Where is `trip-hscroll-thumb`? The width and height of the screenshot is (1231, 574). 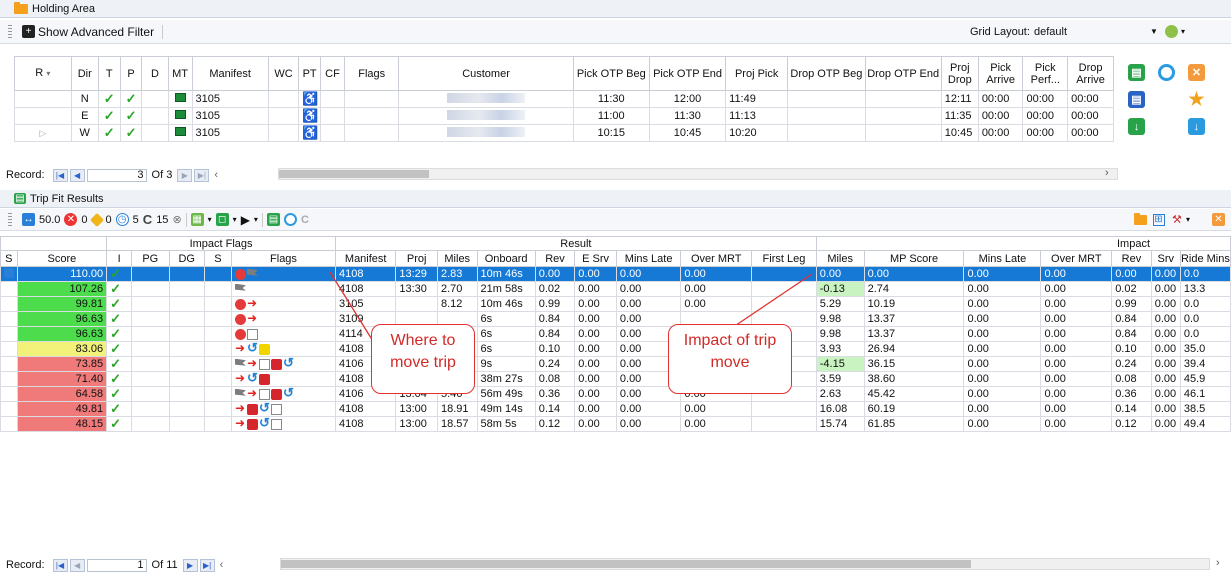
trip-hscroll-thumb is located at coordinates (626, 564).